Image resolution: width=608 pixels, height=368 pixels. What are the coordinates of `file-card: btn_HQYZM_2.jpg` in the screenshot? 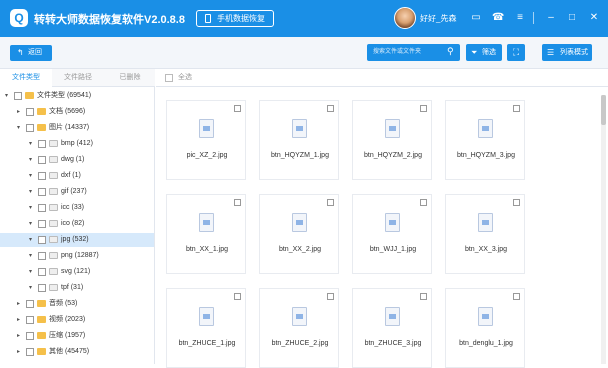 It's located at (392, 140).